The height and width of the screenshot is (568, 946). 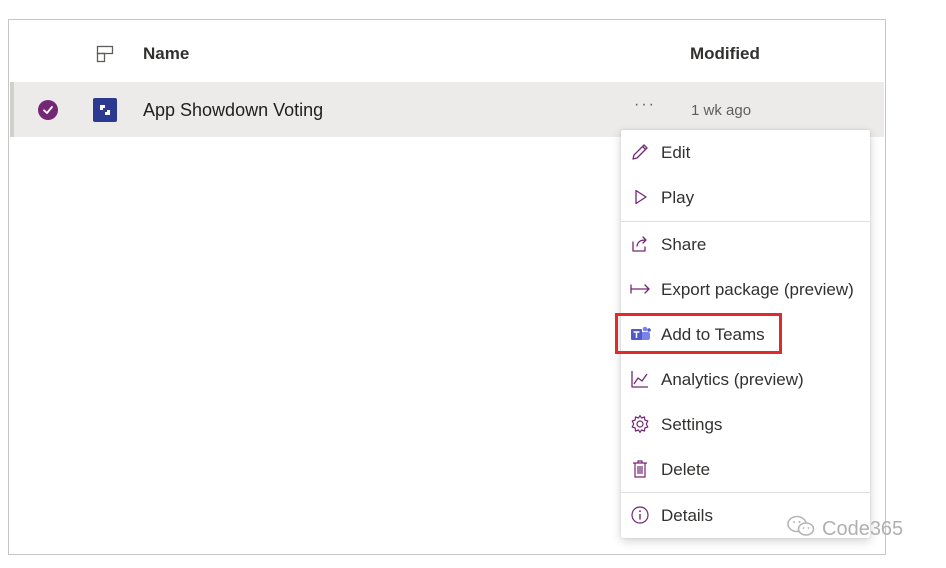 I want to click on column-header-name: Name, so click(x=166, y=54).